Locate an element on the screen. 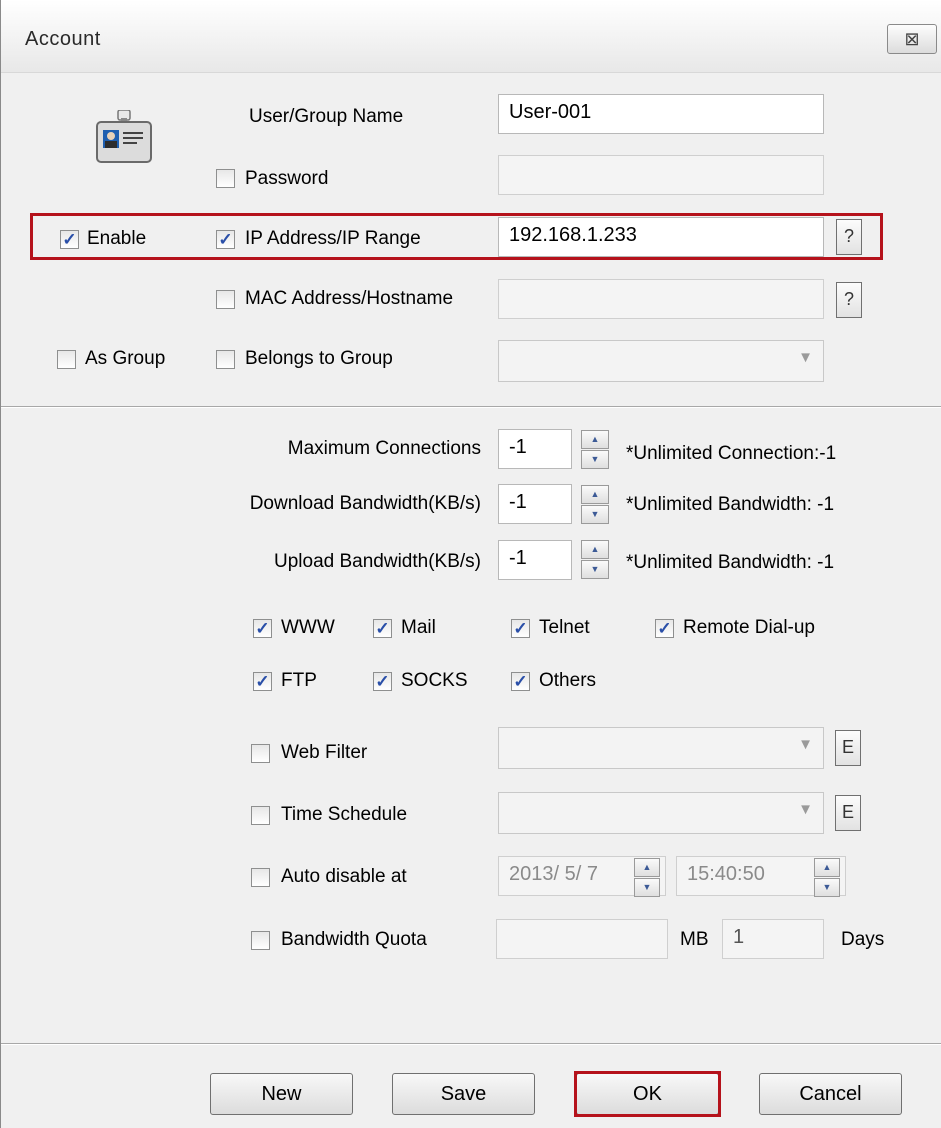  socks-checkbox: ✓ is located at coordinates (382, 681).